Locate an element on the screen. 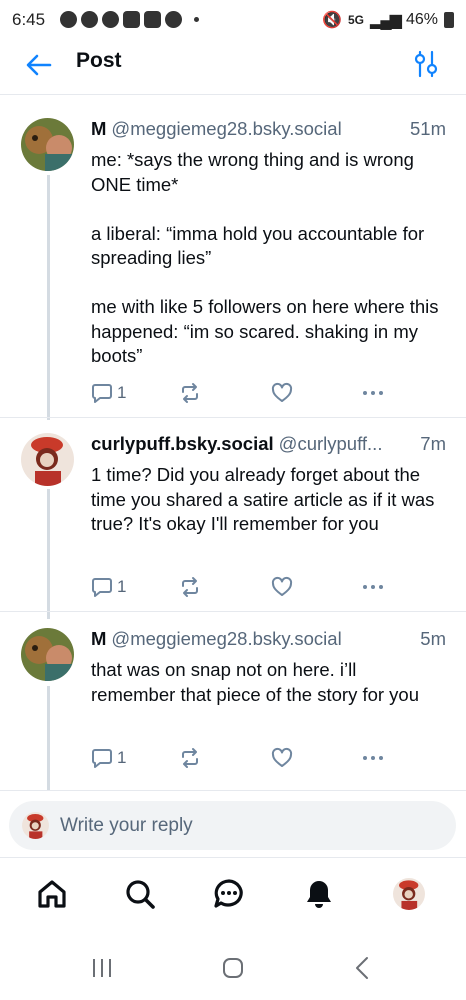 The width and height of the screenshot is (466, 1000). profile-avatar is located at coordinates (409, 894).